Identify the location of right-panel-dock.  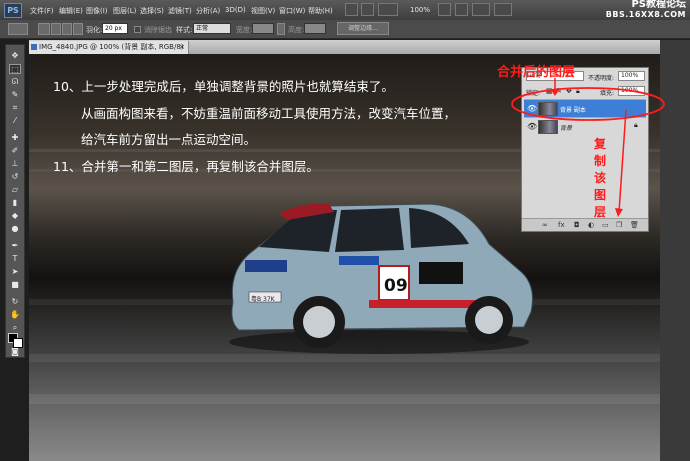
(675, 250).